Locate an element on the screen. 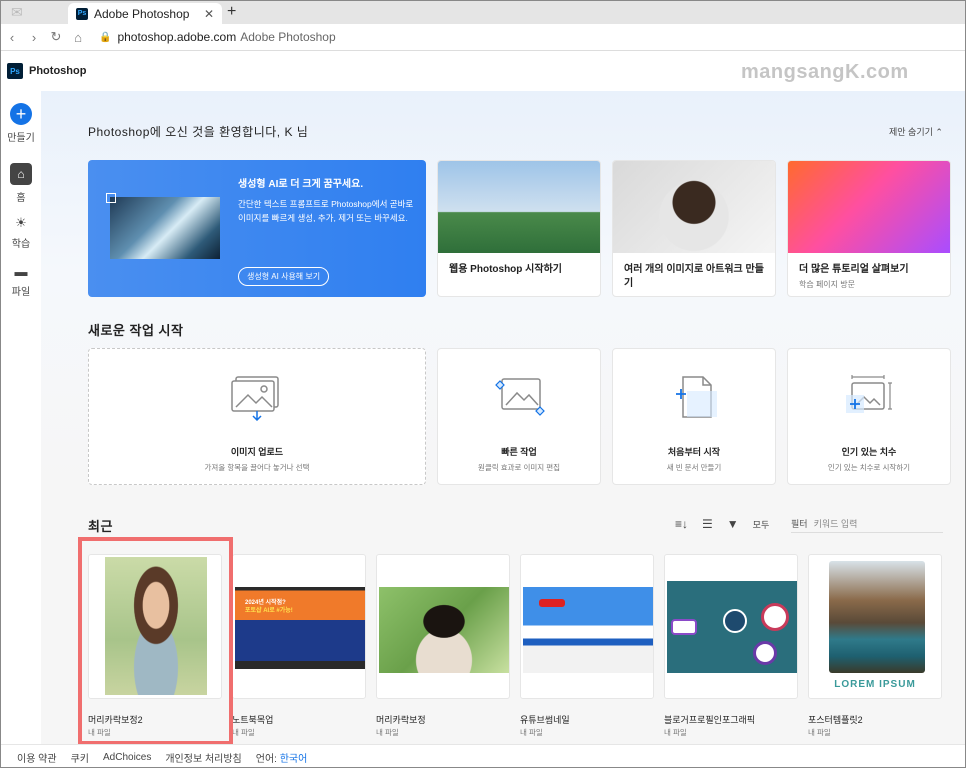 The image size is (966, 768). cookies-link: 쿠키 is located at coordinates (80, 757).